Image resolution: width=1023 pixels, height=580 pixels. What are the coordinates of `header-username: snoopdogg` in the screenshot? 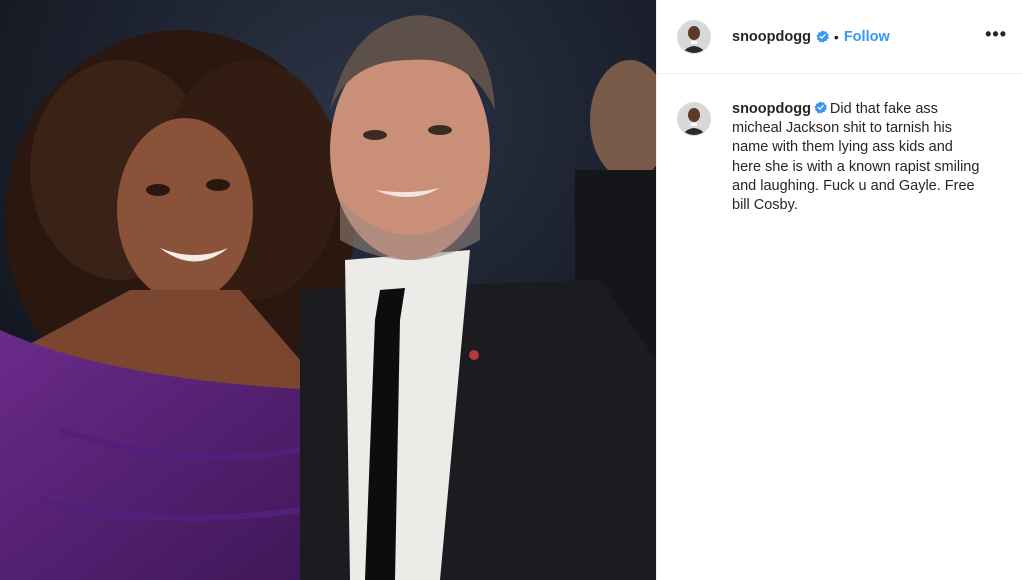 It's located at (771, 37).